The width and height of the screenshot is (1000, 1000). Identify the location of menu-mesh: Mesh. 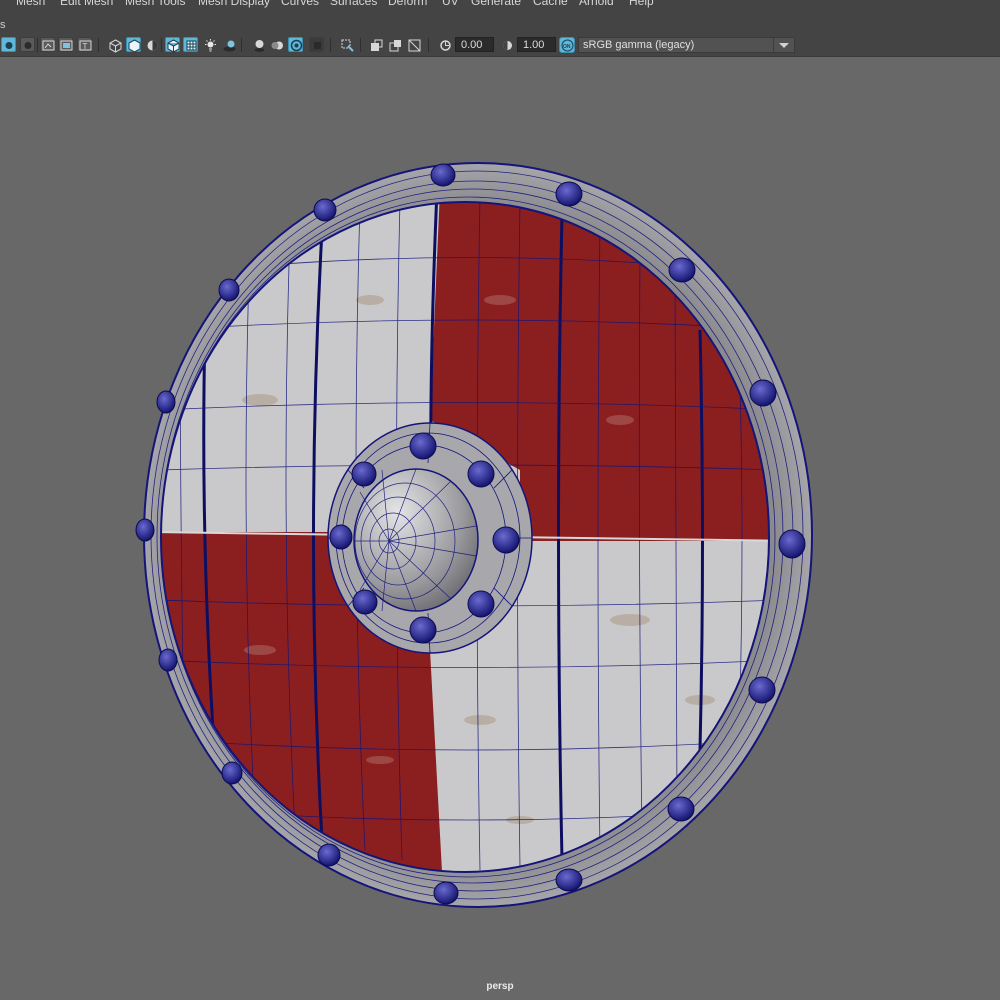
(30, 4).